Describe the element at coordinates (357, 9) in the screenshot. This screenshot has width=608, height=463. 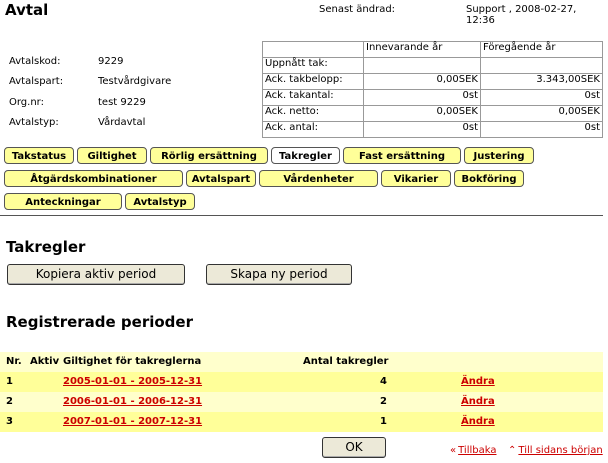
I see `last-changed-label: Senast ändrad:` at that location.